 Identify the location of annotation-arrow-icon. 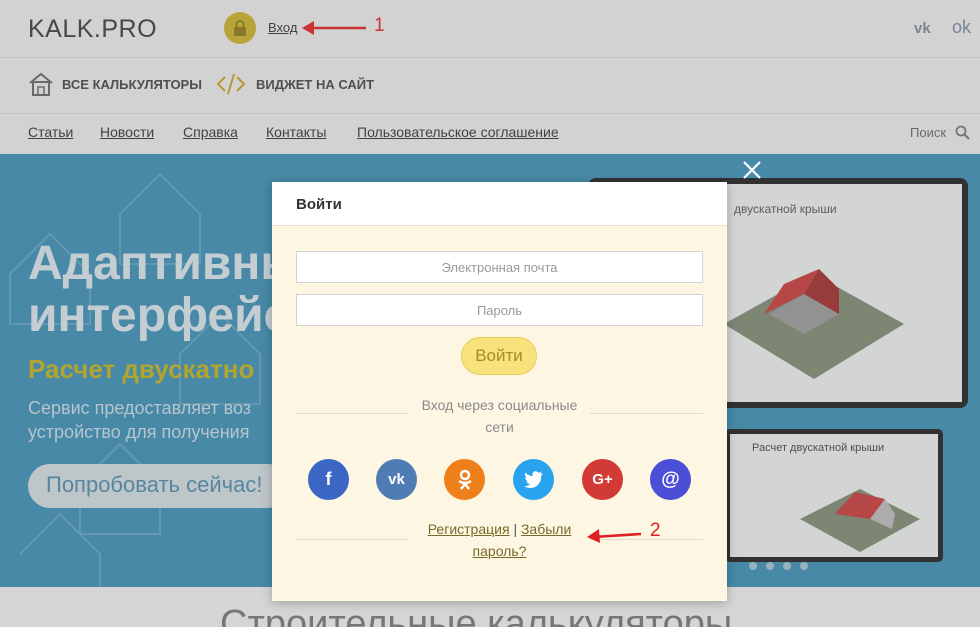
(614, 536).